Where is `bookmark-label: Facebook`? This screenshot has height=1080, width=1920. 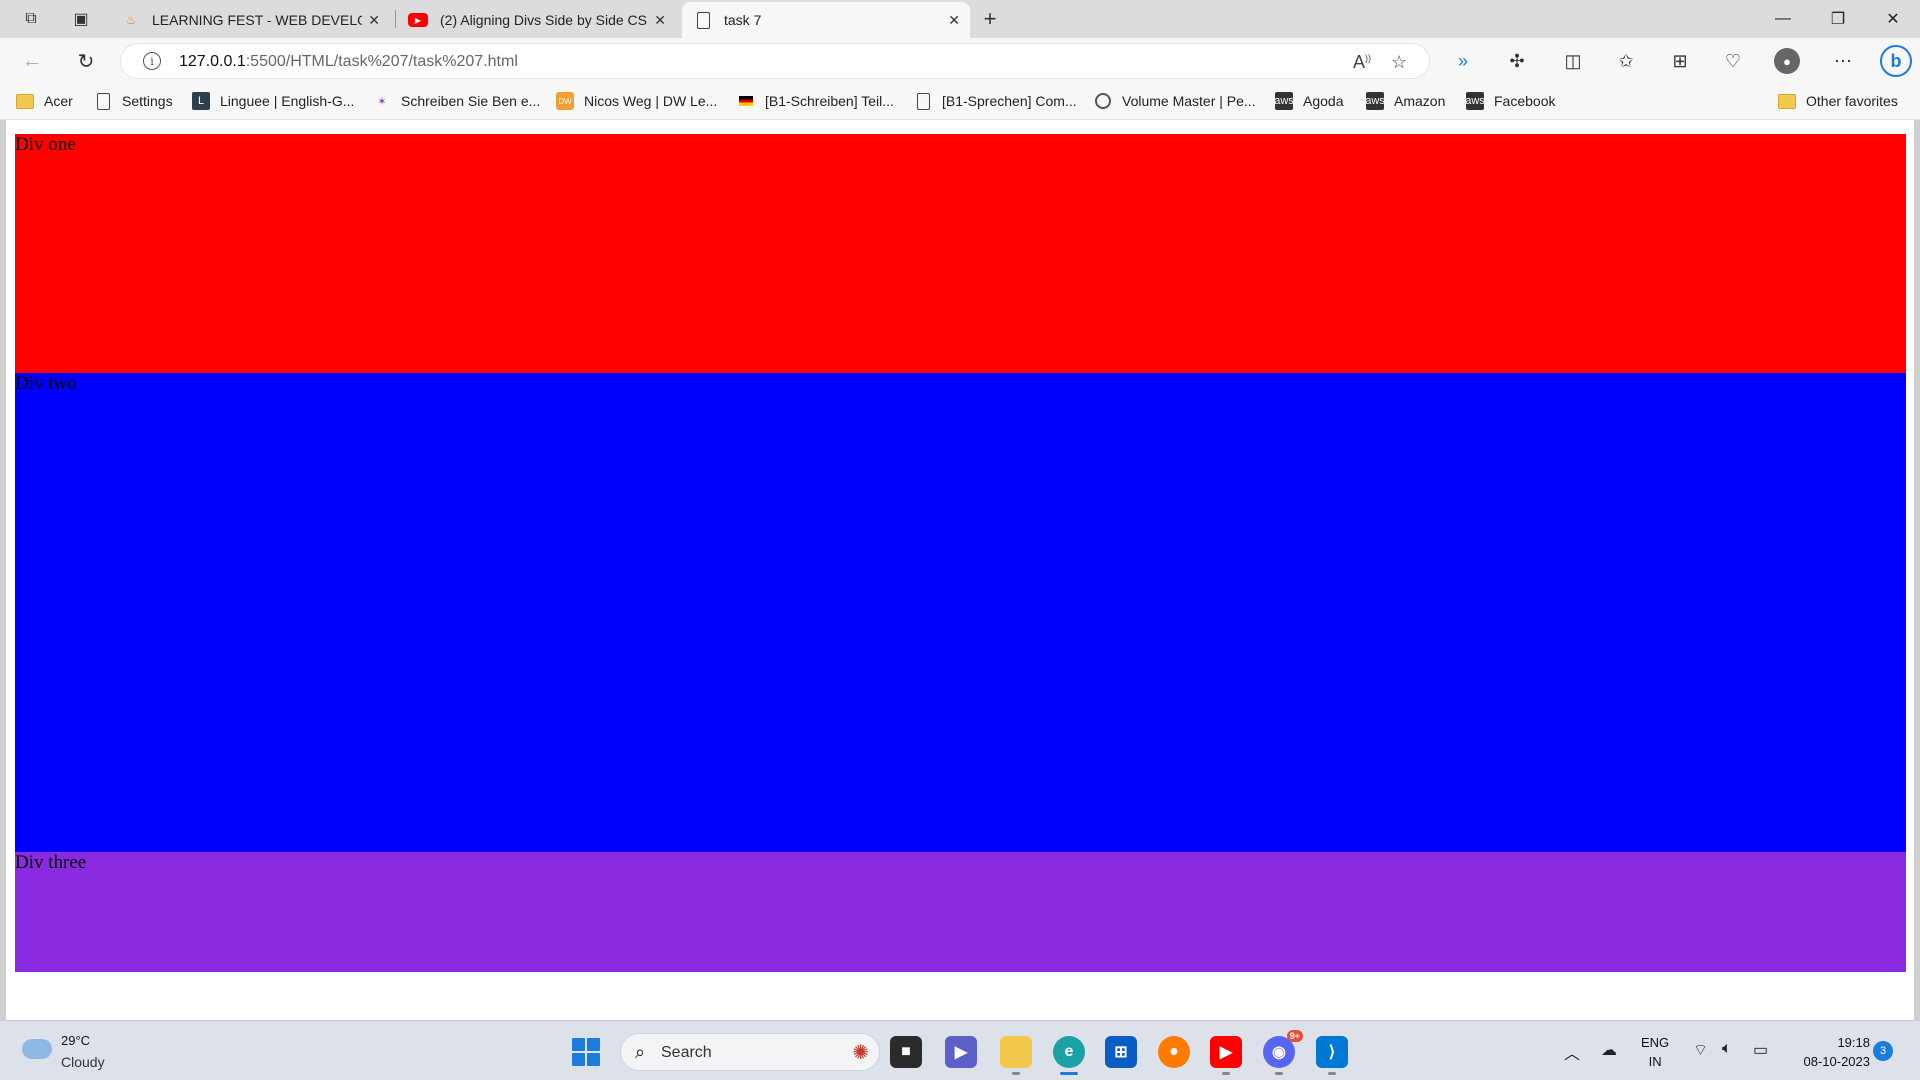 bookmark-label: Facebook is located at coordinates (1525, 101).